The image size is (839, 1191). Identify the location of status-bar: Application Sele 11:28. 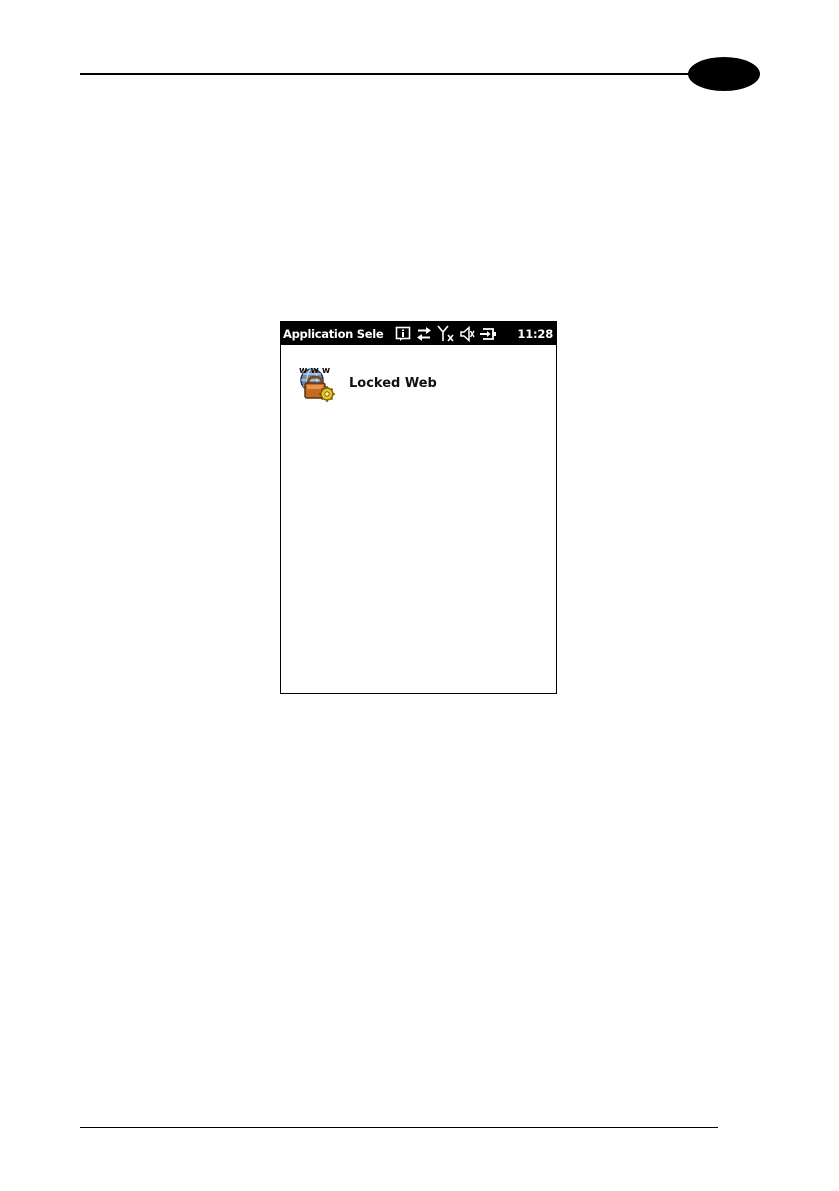
(418, 333).